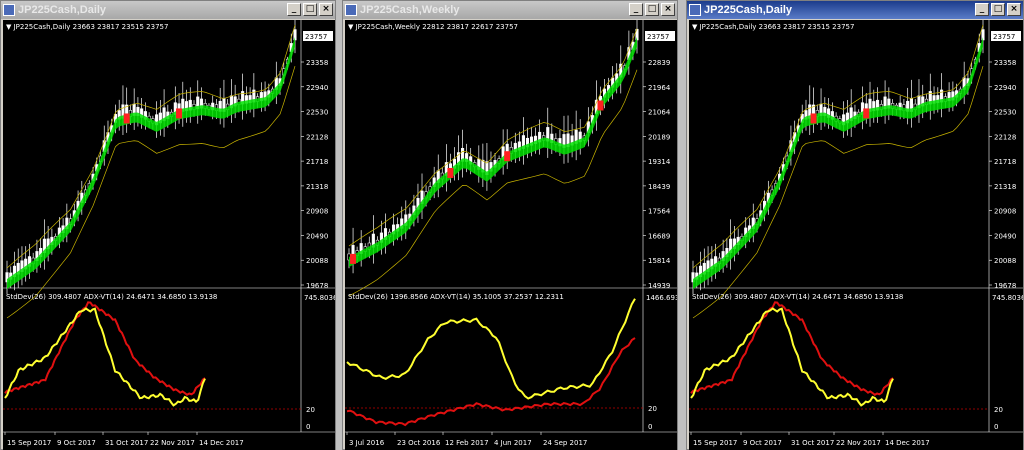  What do you see at coordinates (510, 10) in the screenshot?
I see `window-titlebar: JP225Cash,Weekly _ □ ×` at bounding box center [510, 10].